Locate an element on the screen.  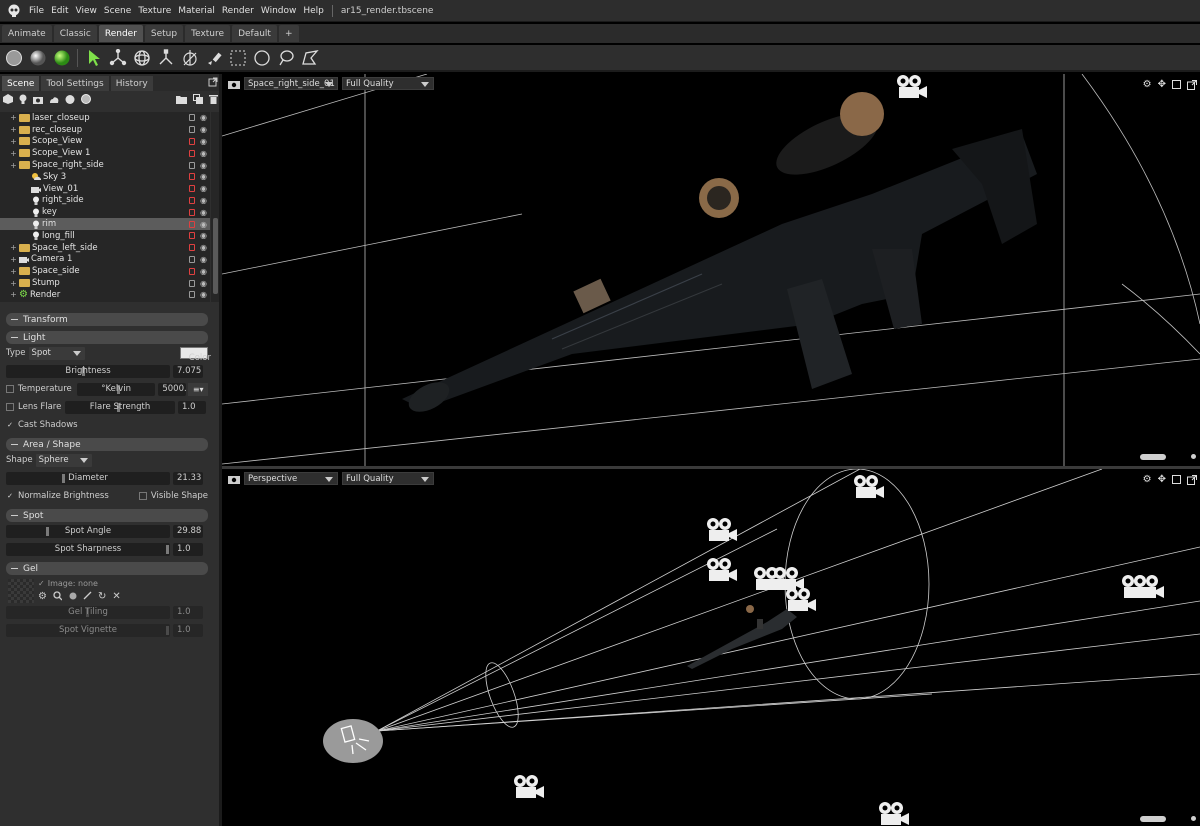
viewport-move-icon: ✥ is located at coordinates (1162, 84).